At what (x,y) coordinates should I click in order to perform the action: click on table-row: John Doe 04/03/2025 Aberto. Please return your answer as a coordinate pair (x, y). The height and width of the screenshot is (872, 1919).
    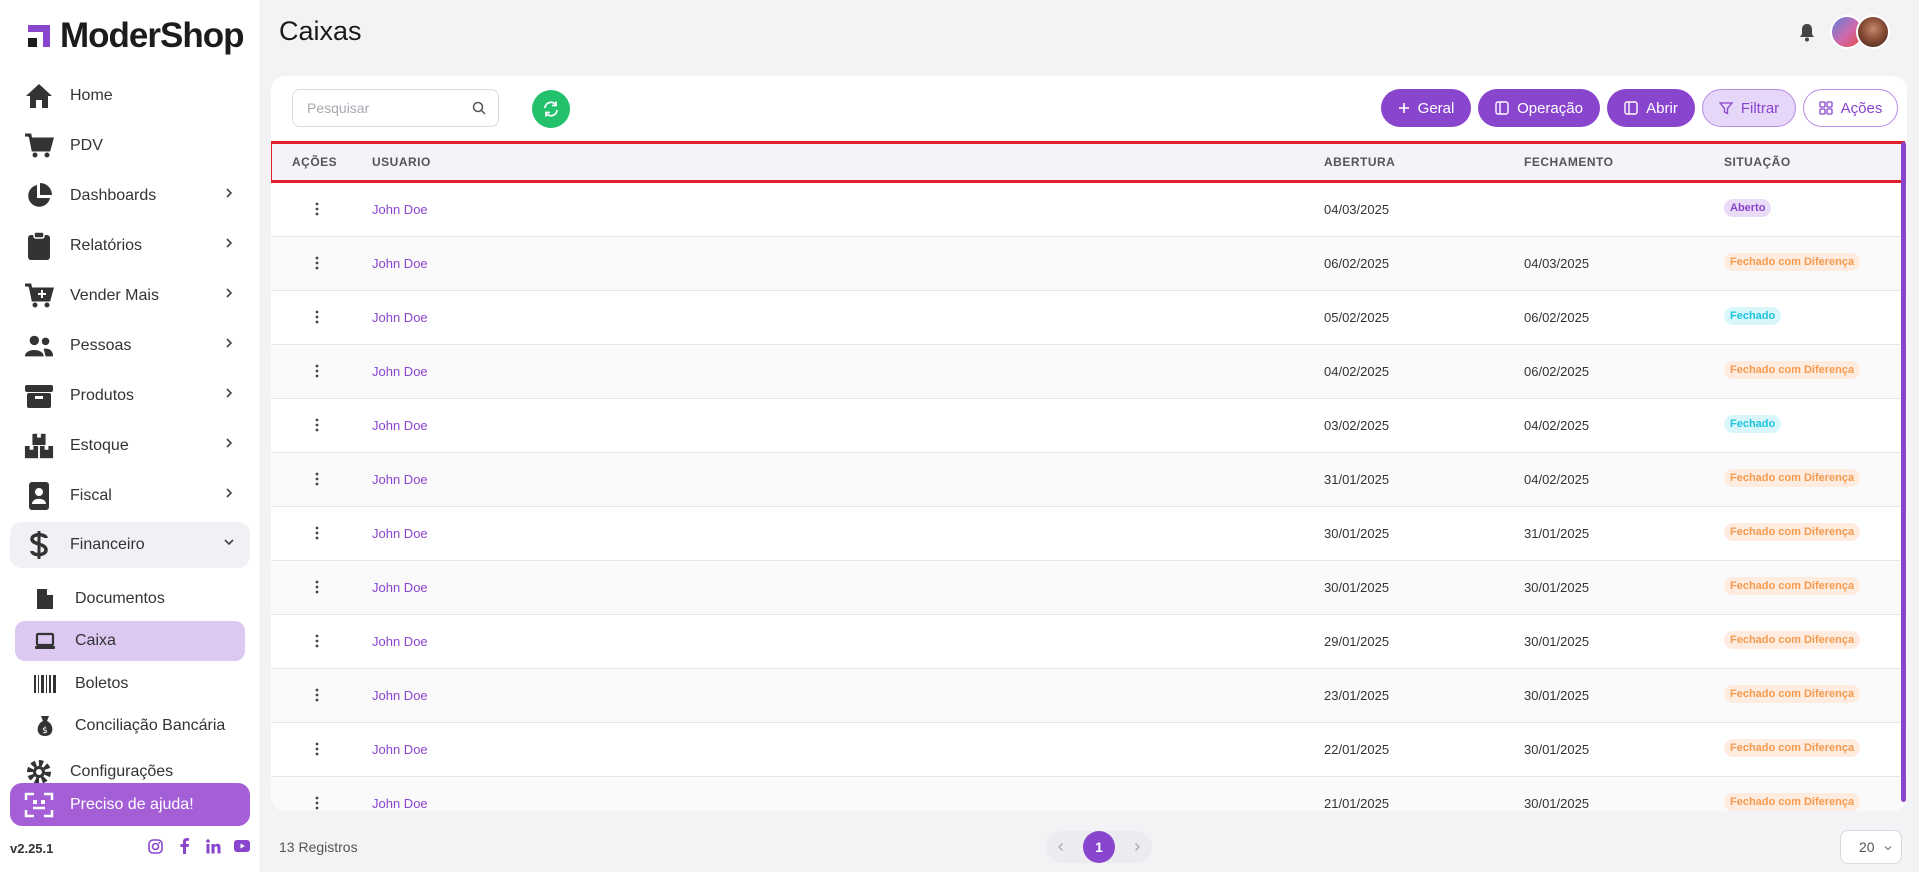
    Looking at the image, I should click on (1089, 210).